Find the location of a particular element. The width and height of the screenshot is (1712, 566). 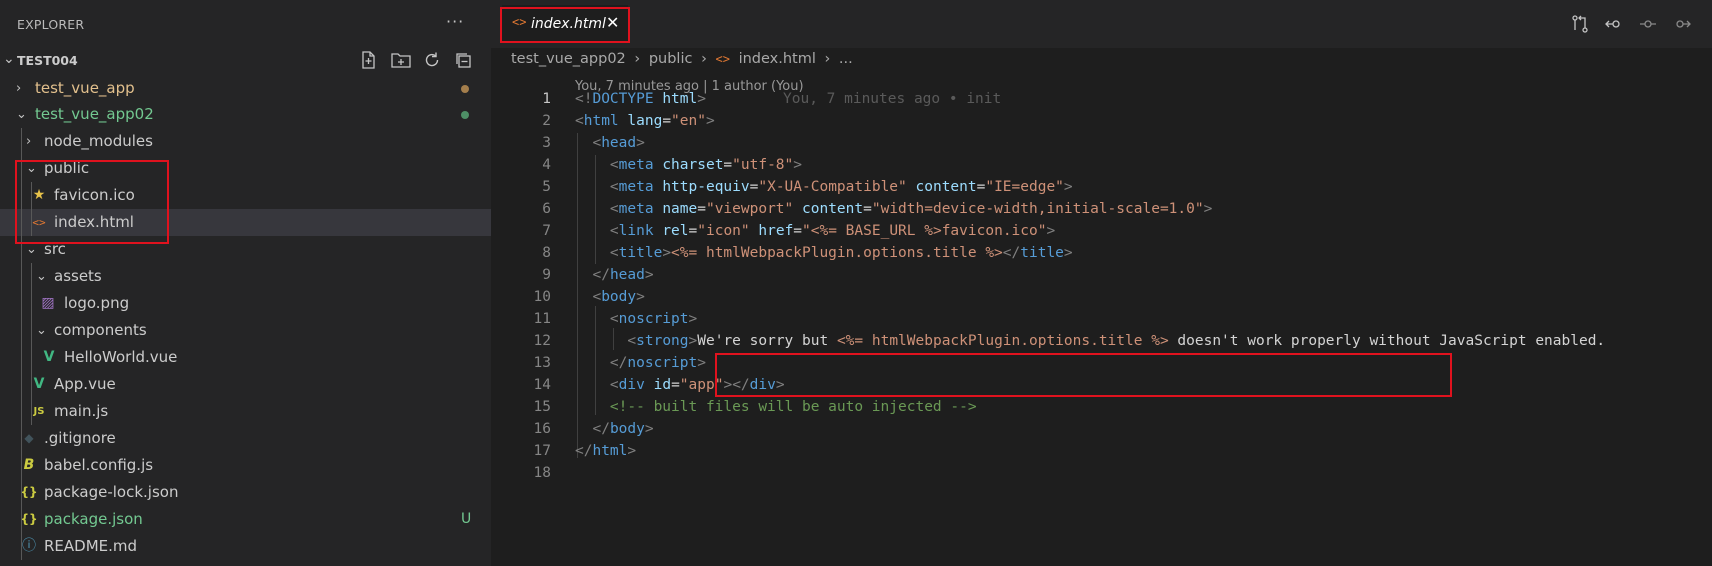

line-number: 12 is located at coordinates (542, 341).